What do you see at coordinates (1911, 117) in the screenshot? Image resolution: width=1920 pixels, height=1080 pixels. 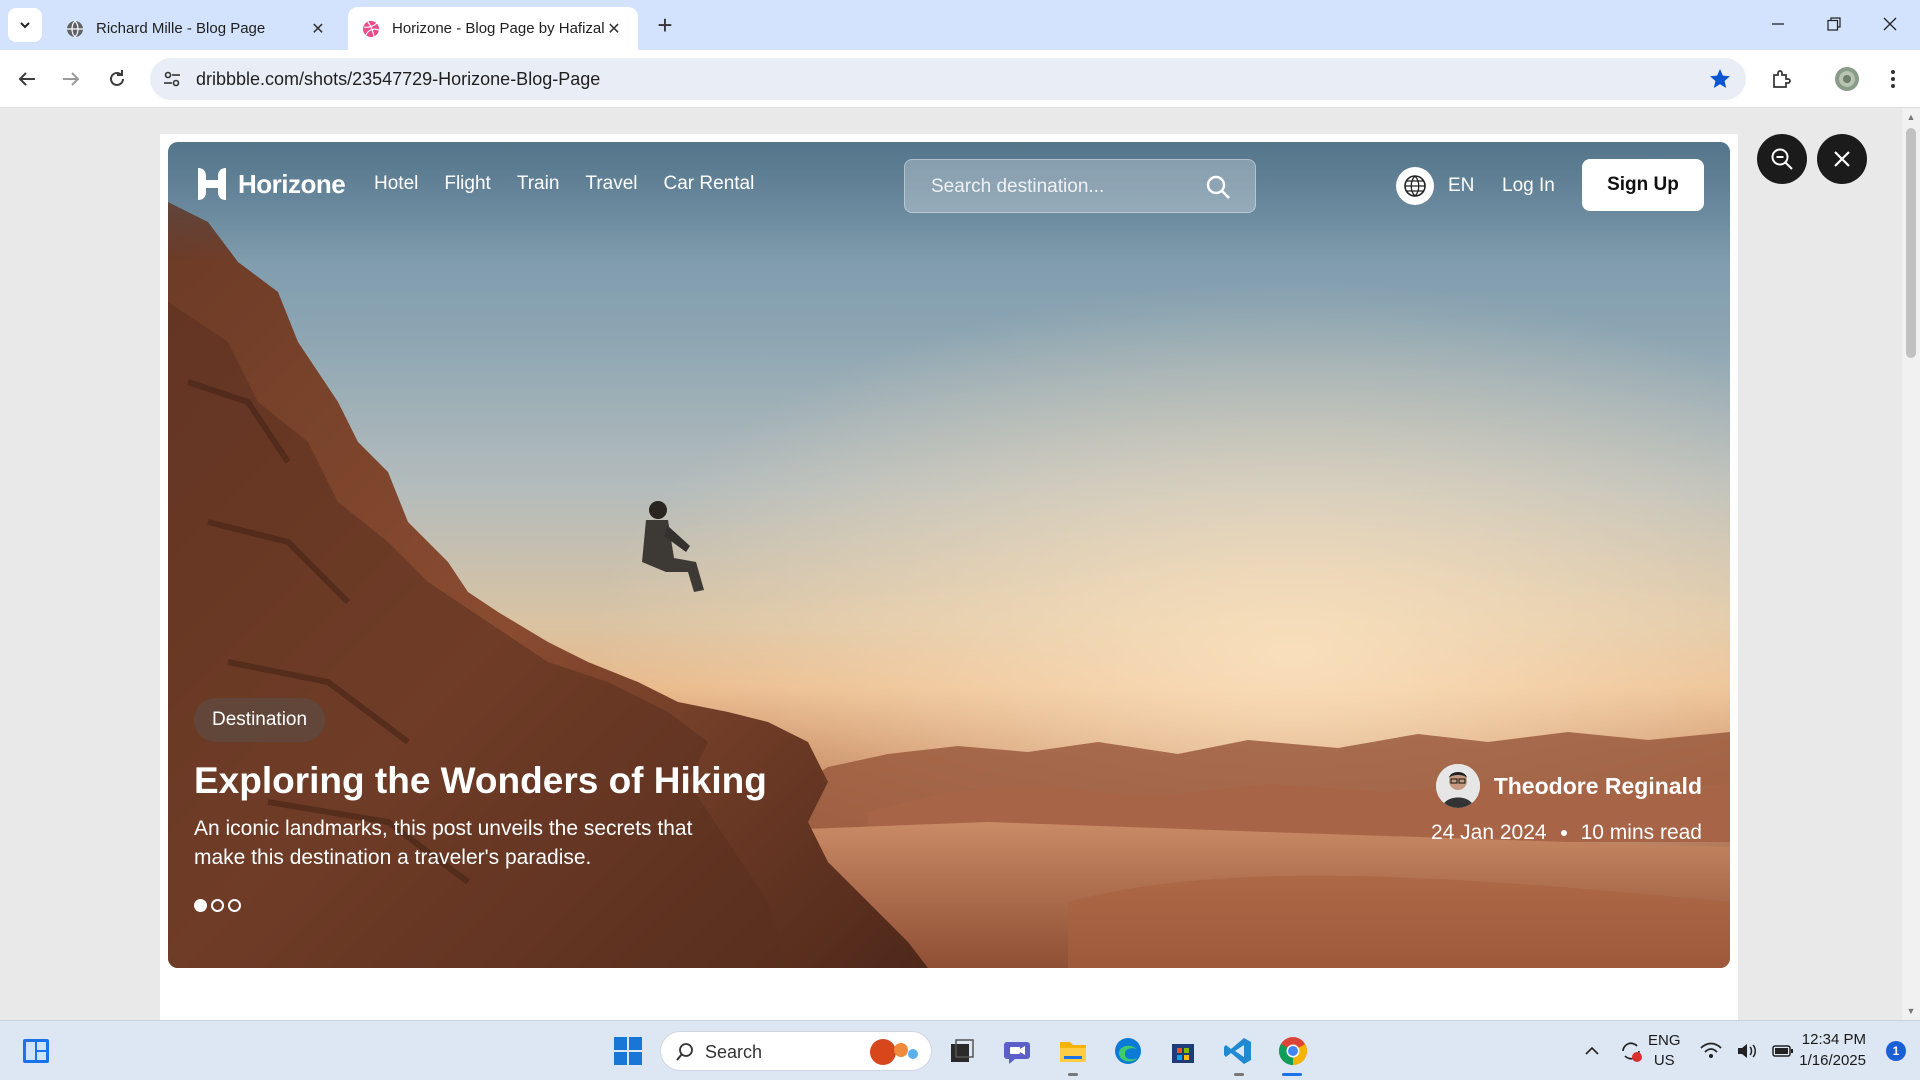 I see `scroll-up-arrow-icon: ▲` at bounding box center [1911, 117].